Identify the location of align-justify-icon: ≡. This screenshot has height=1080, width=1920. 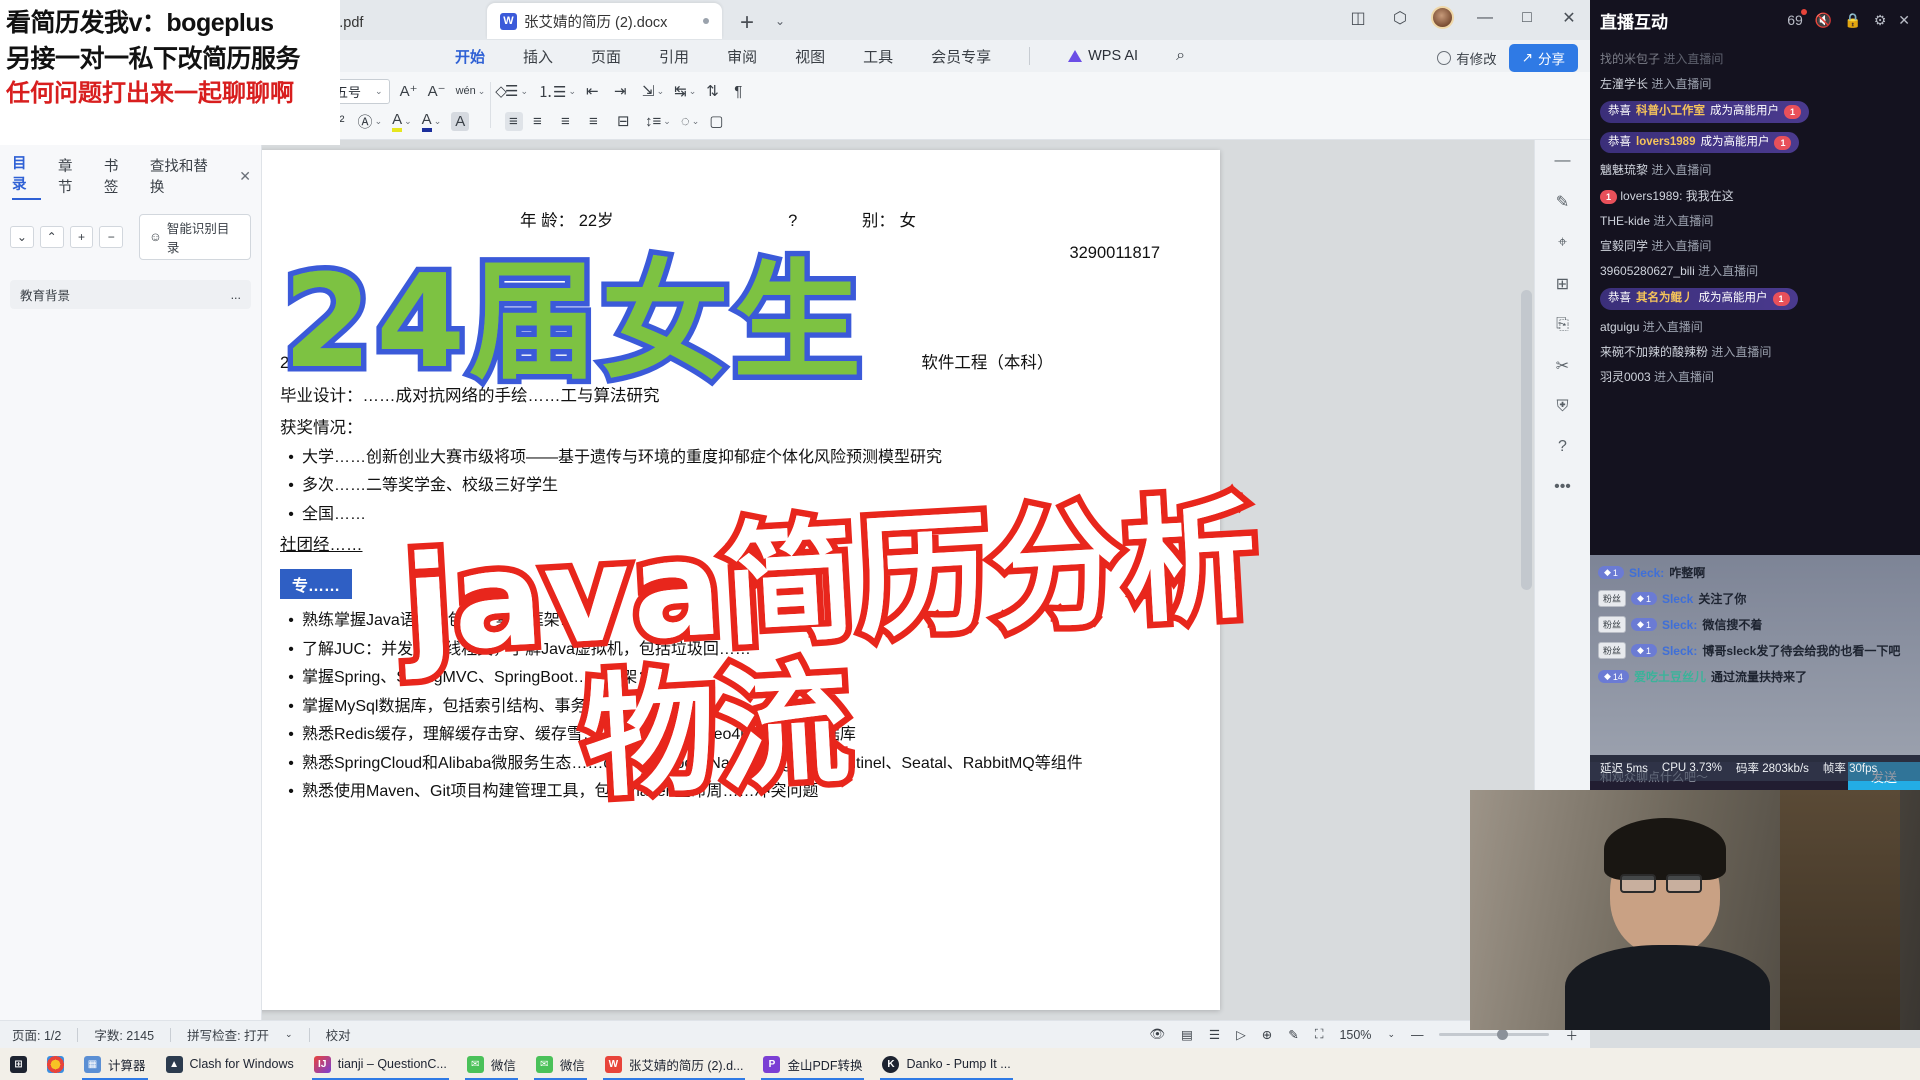
(598, 121).